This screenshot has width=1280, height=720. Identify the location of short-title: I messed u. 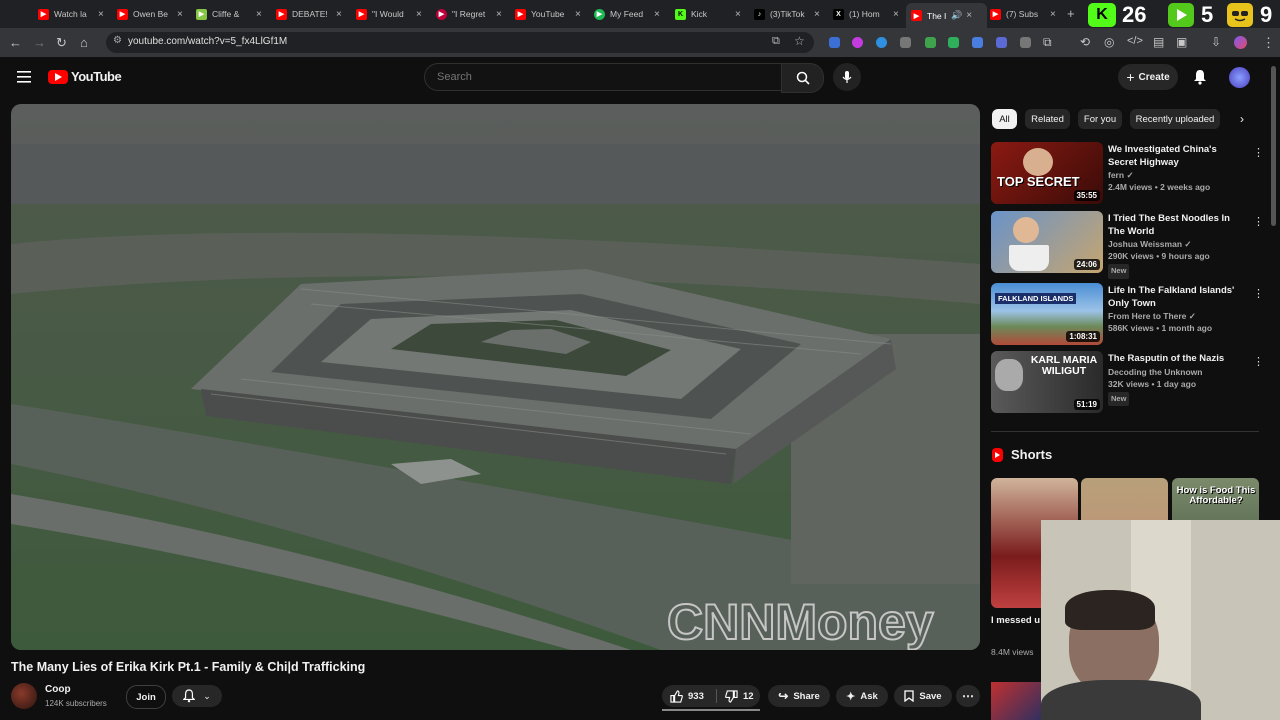
(1015, 620).